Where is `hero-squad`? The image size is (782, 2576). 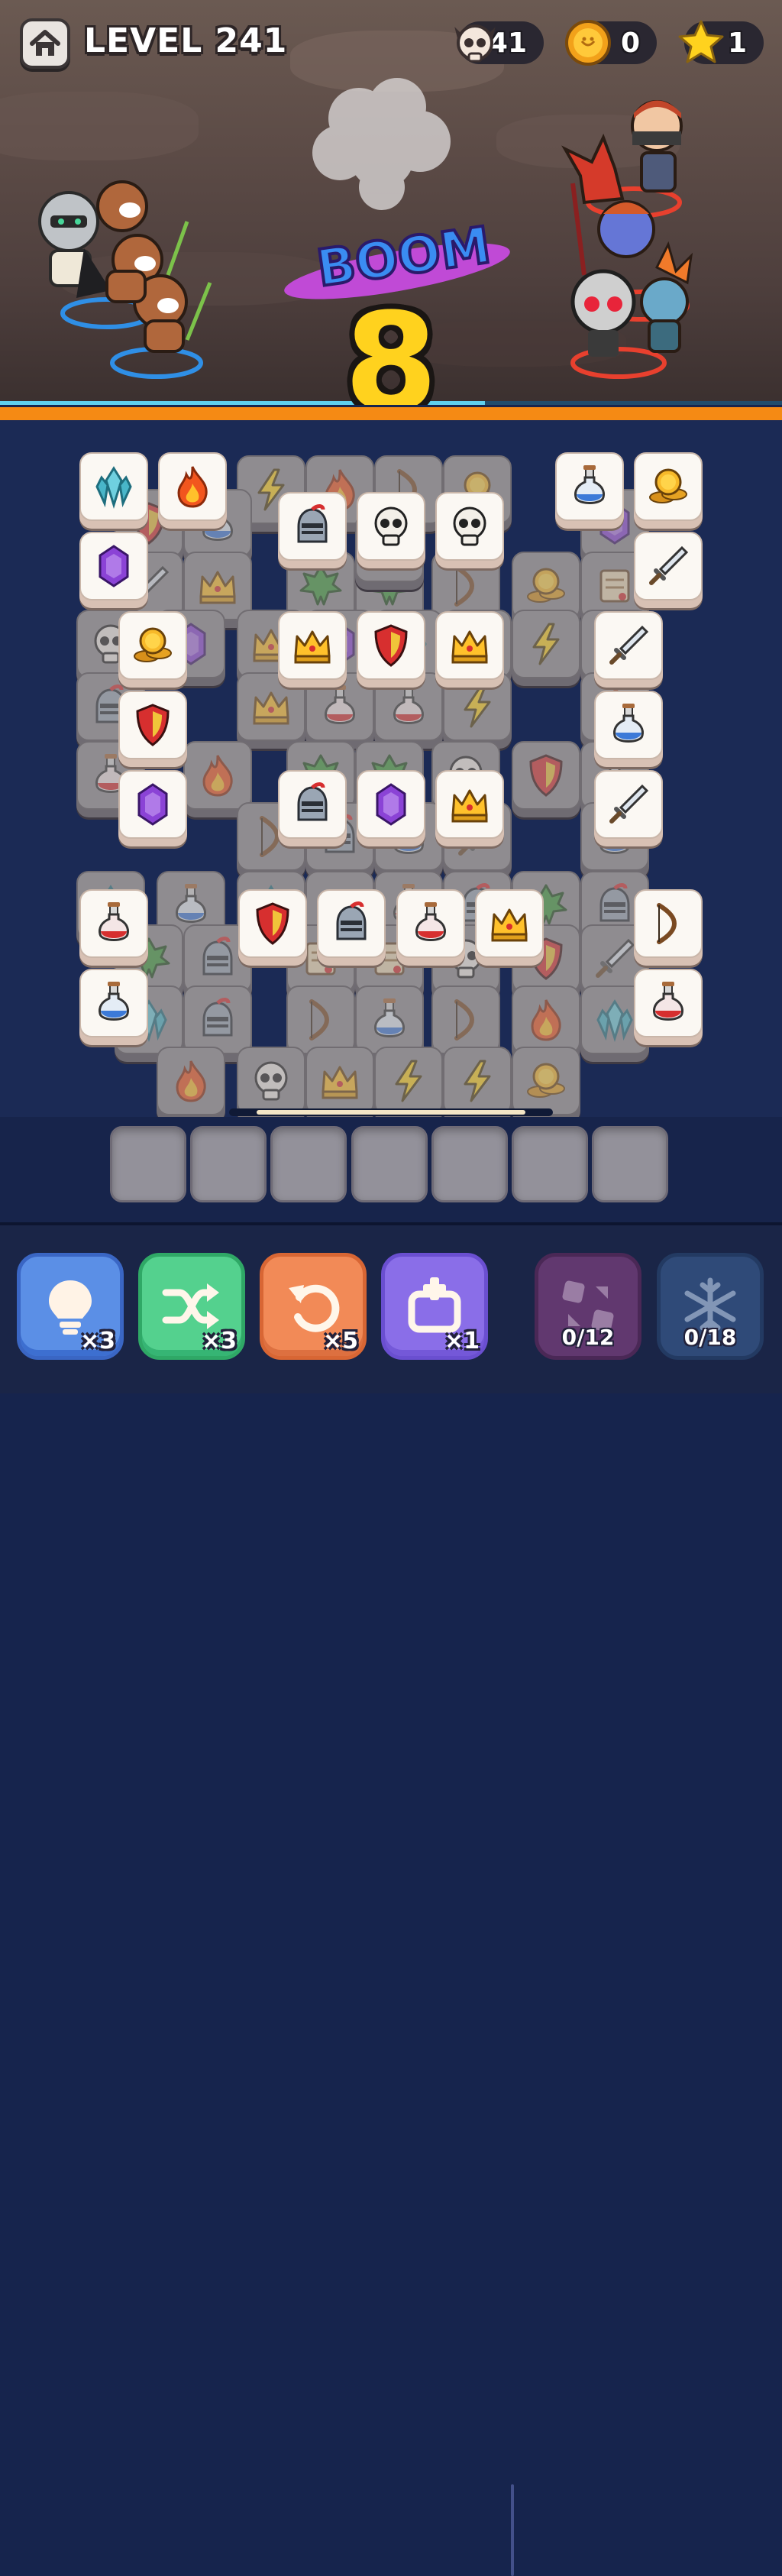
hero-squad is located at coordinates (125, 279).